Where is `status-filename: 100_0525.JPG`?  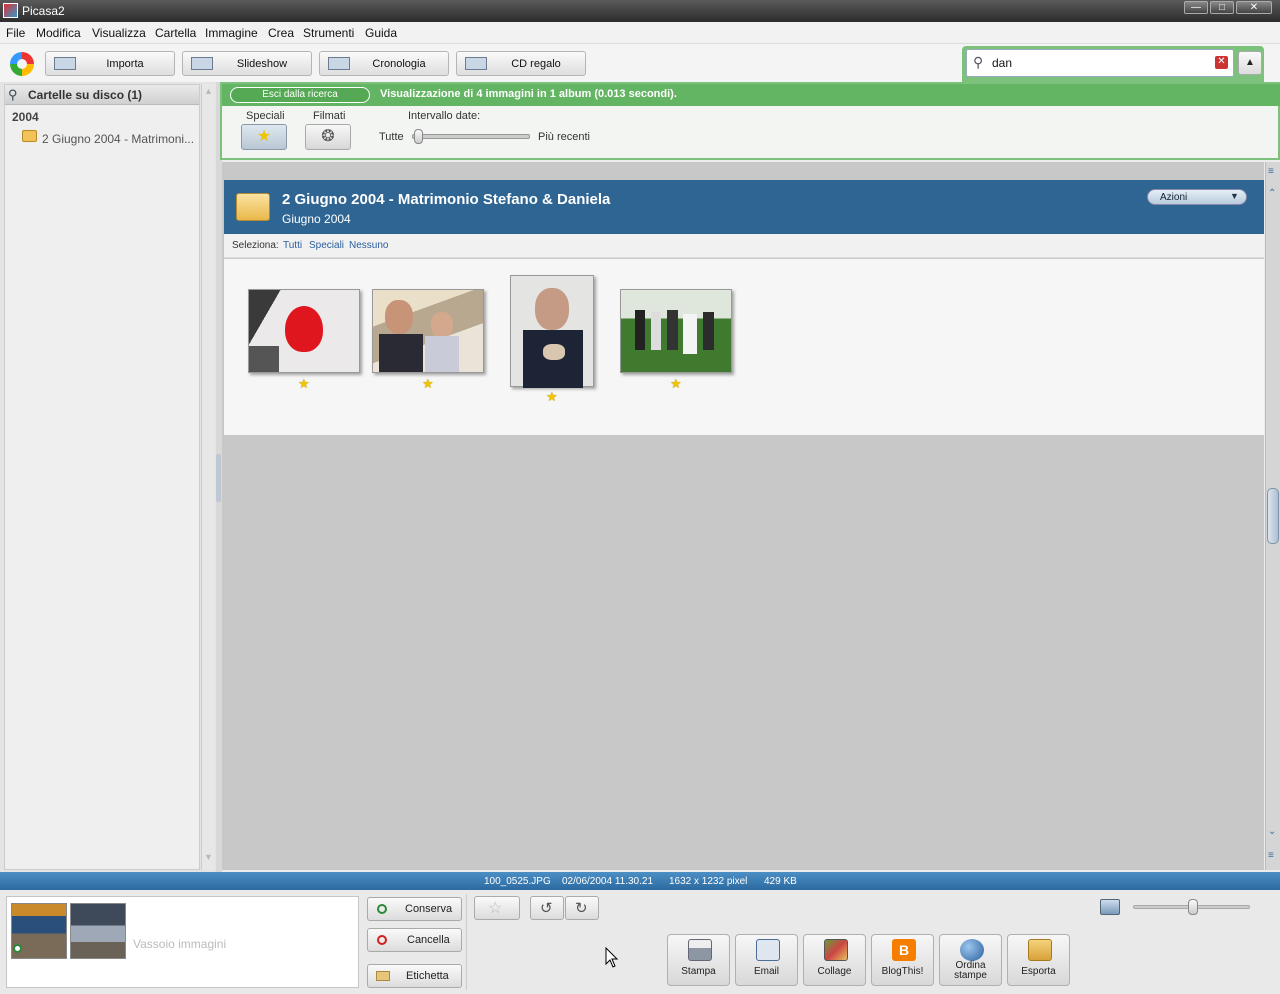
status-filename: 100_0525.JPG is located at coordinates (517, 881).